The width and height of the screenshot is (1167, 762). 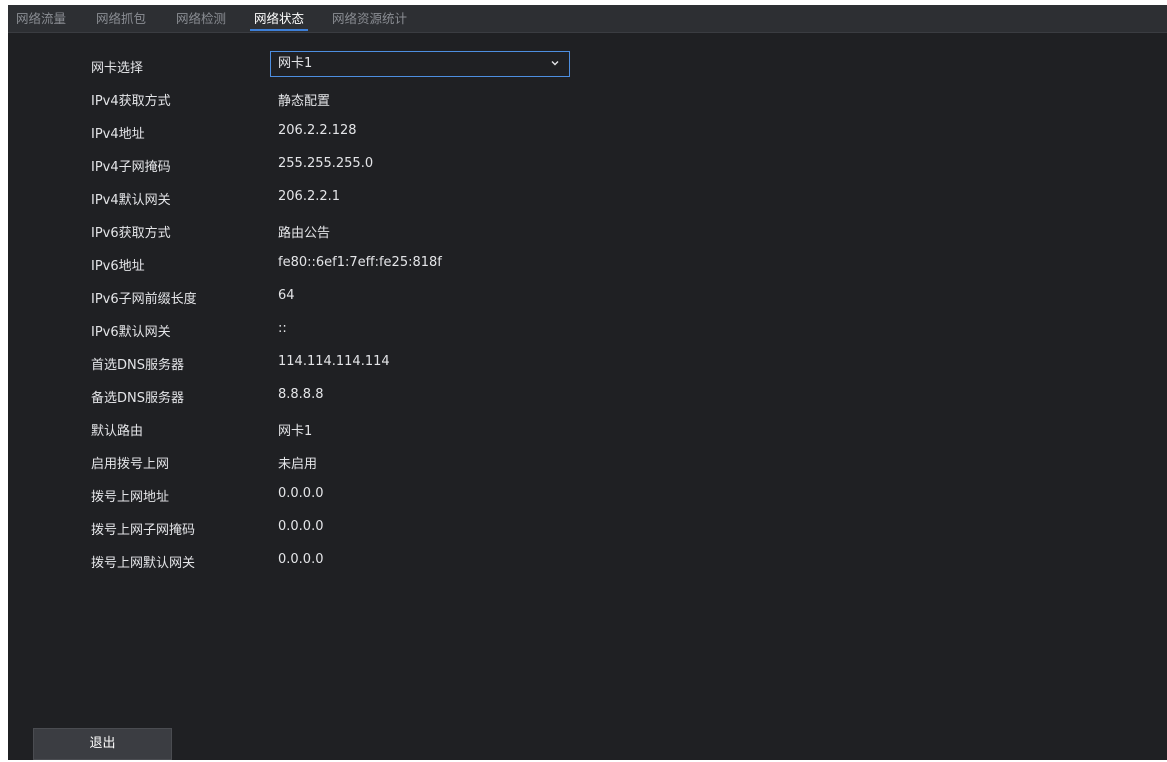 What do you see at coordinates (555, 63) in the screenshot?
I see `chevron-down-icon` at bounding box center [555, 63].